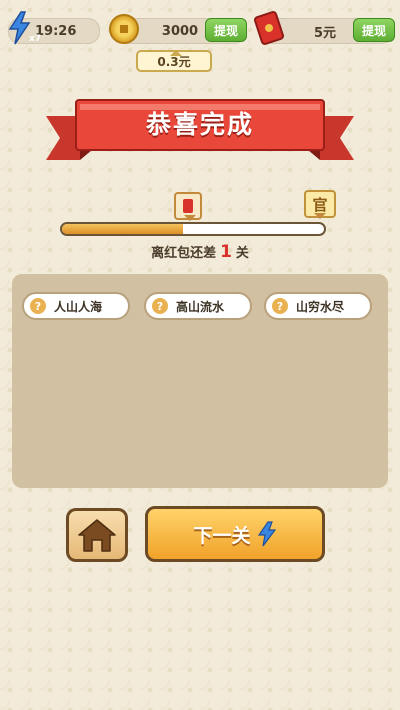 Image resolution: width=400 pixels, height=710 pixels. I want to click on next-level-button: 下一关, so click(235, 534).